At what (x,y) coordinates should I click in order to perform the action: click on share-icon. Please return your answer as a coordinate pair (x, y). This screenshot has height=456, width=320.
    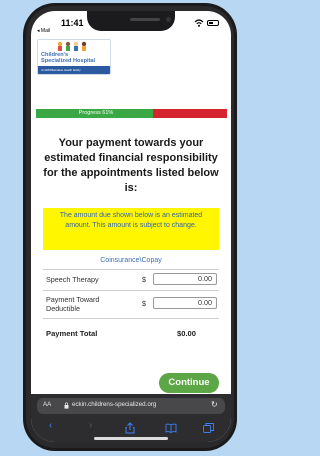
    Looking at the image, I should click on (130, 428).